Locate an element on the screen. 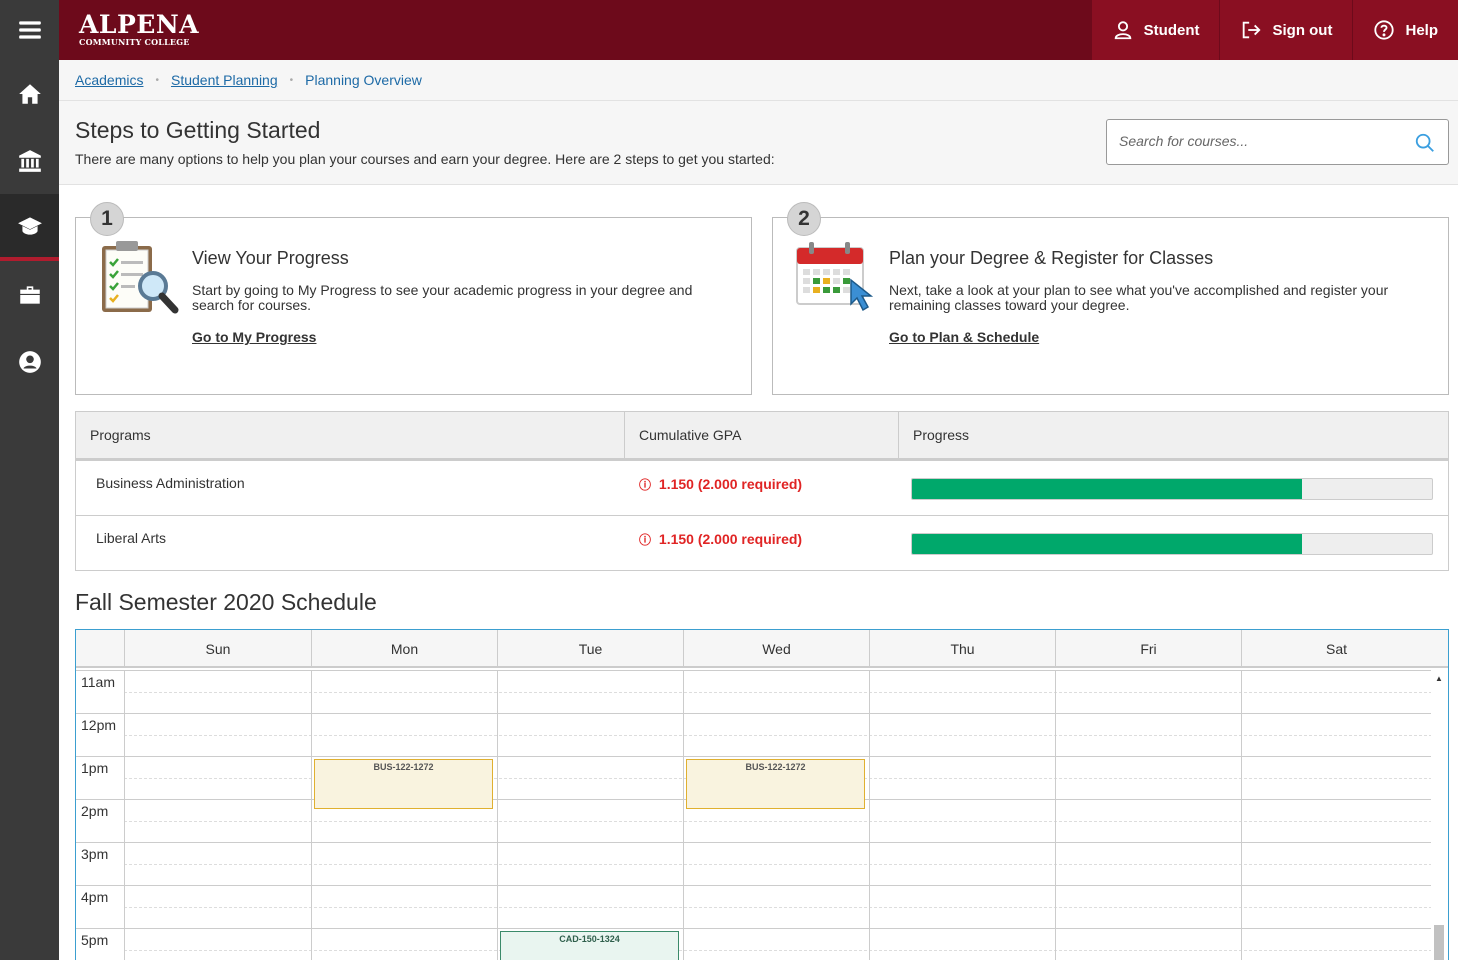 The height and width of the screenshot is (960, 1458). hour-row: 11am is located at coordinates (754, 691).